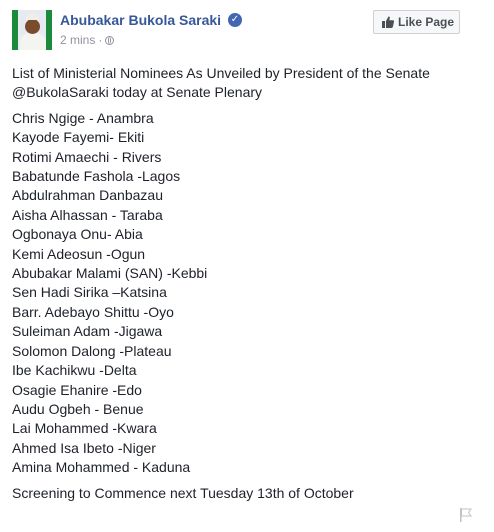  What do you see at coordinates (78, 137) in the screenshot?
I see `nominee-item: Kayode Fayemi- Ekiti` at bounding box center [78, 137].